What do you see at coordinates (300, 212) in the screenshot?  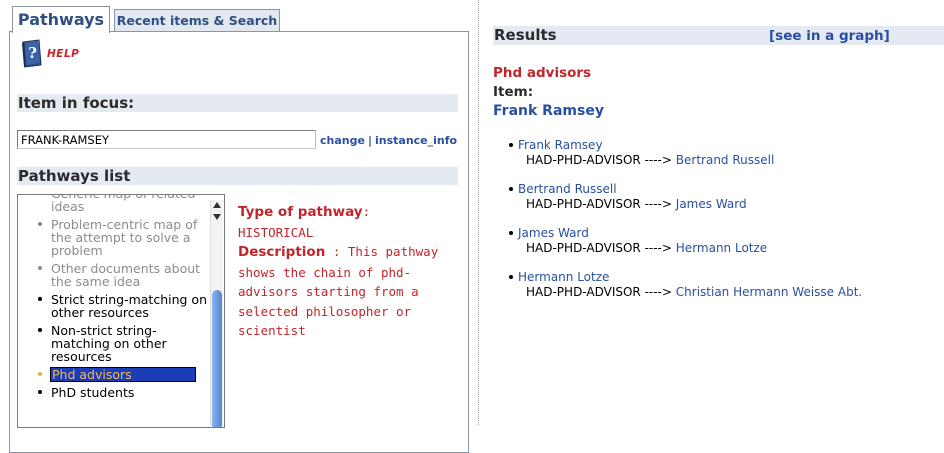 I see `pathway-type-label: Type of pathway` at bounding box center [300, 212].